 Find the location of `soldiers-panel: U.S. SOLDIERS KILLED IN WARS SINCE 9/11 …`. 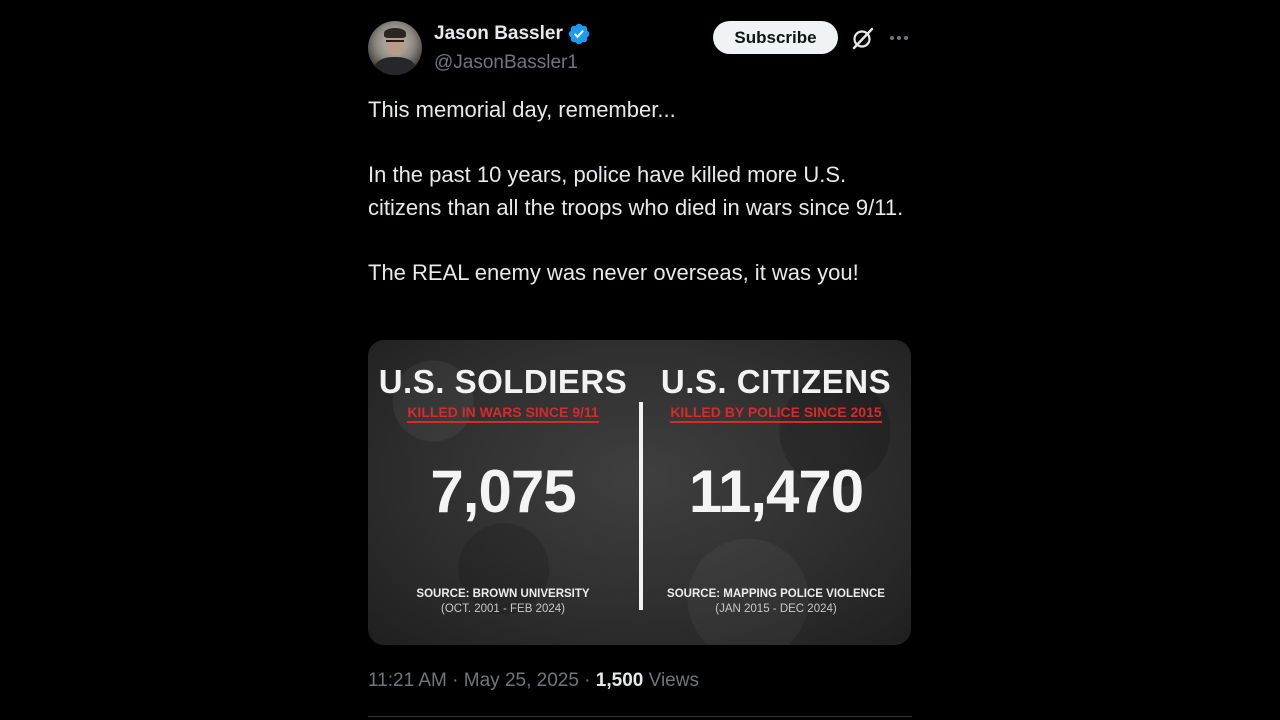

soldiers-panel: U.S. SOLDIERS KILLED IN WARS SINCE 9/11 … is located at coordinates (503, 492).